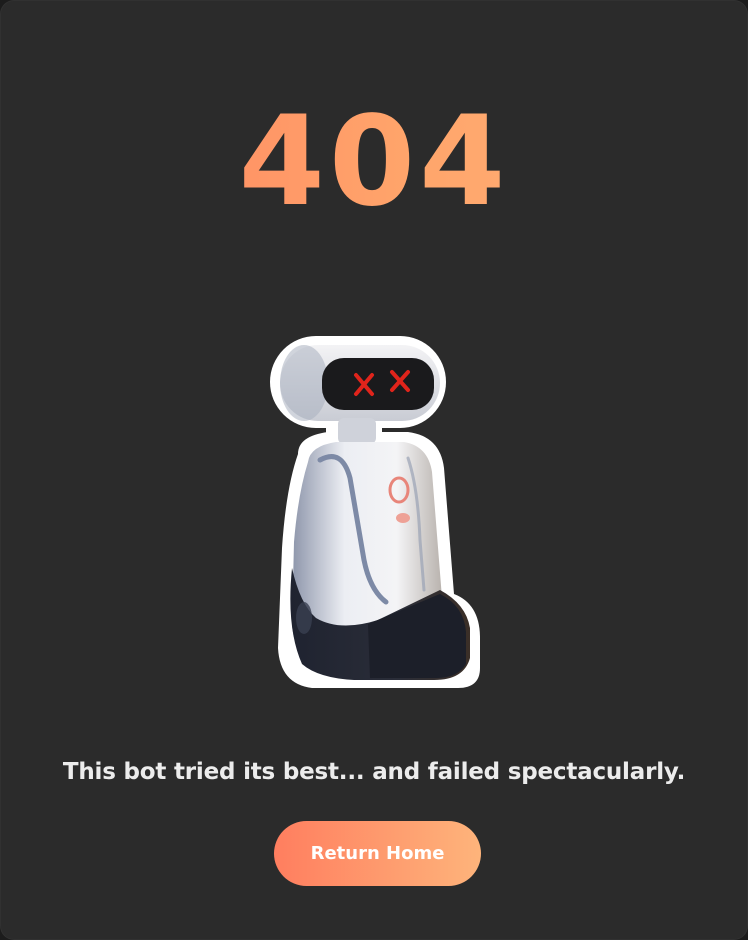  I want to click on robot-neck, so click(357, 431).